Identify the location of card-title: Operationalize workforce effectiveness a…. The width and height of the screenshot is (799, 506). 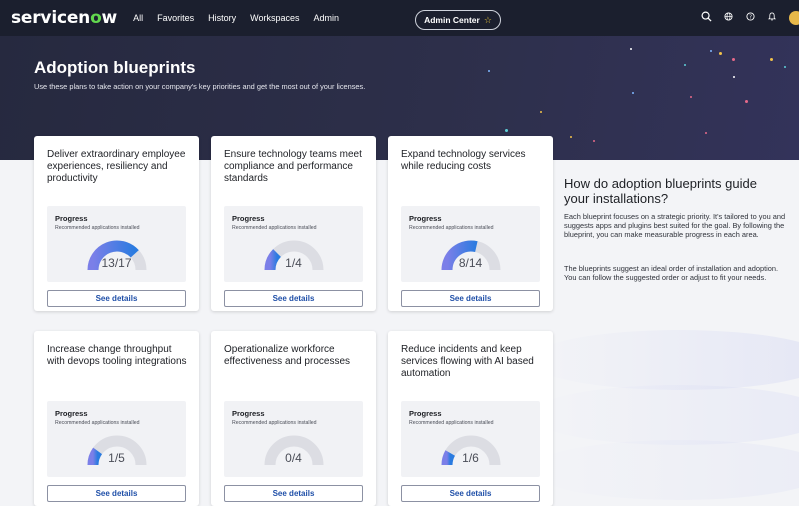
(287, 355).